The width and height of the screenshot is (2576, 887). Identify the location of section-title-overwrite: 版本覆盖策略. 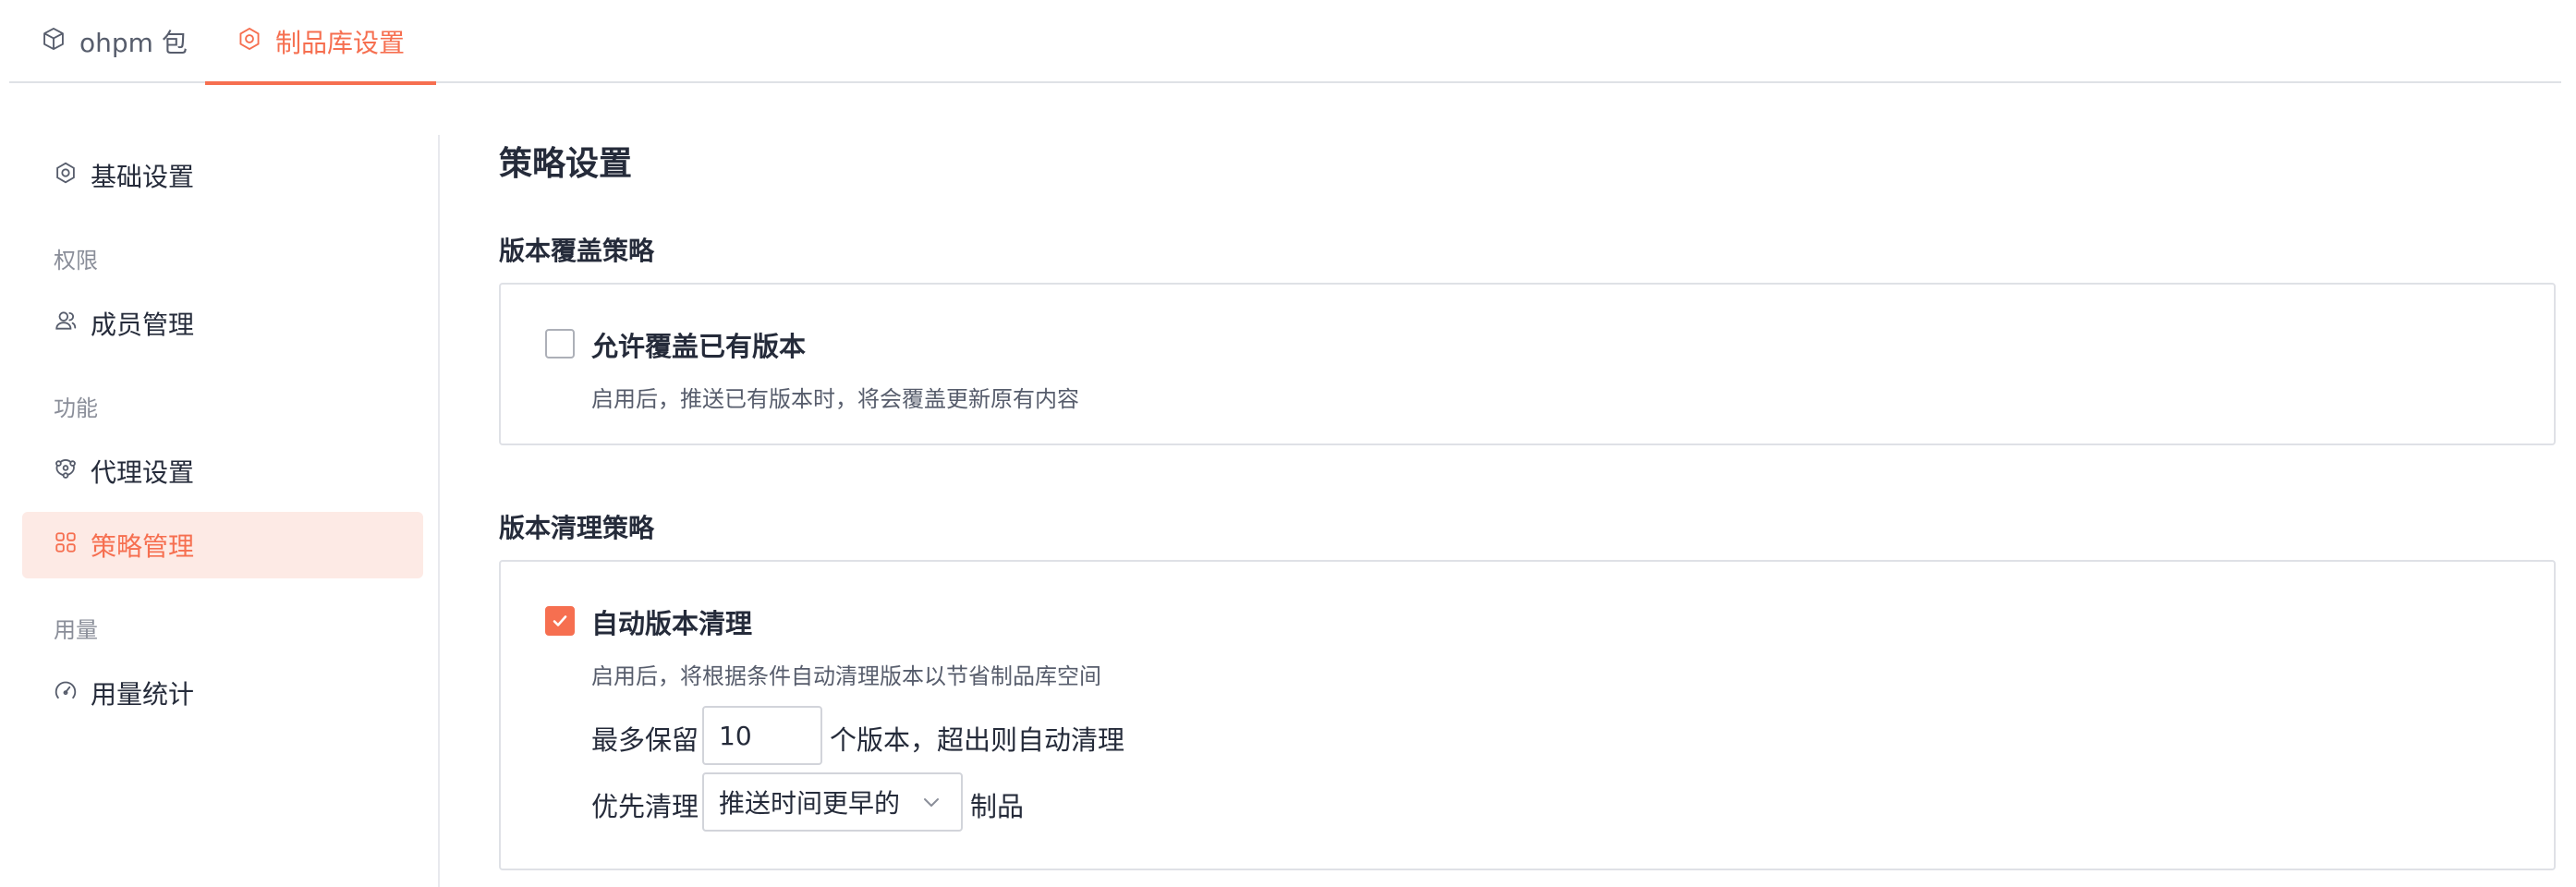
(577, 251).